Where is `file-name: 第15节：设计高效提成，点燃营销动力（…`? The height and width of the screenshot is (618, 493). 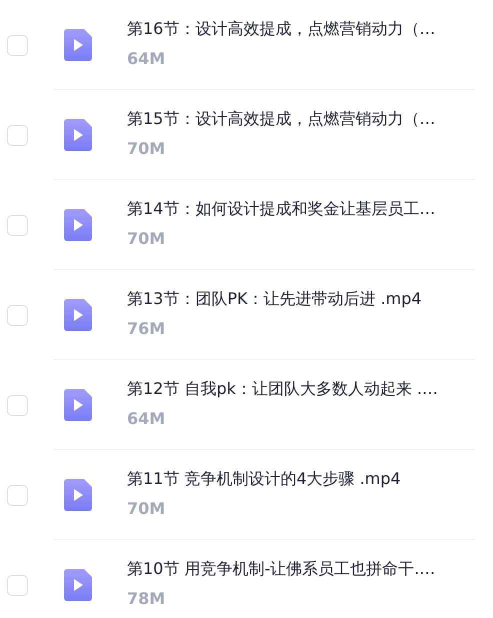 file-name: 第15节：设计高效提成，点燃营销动力（… is located at coordinates (281, 119).